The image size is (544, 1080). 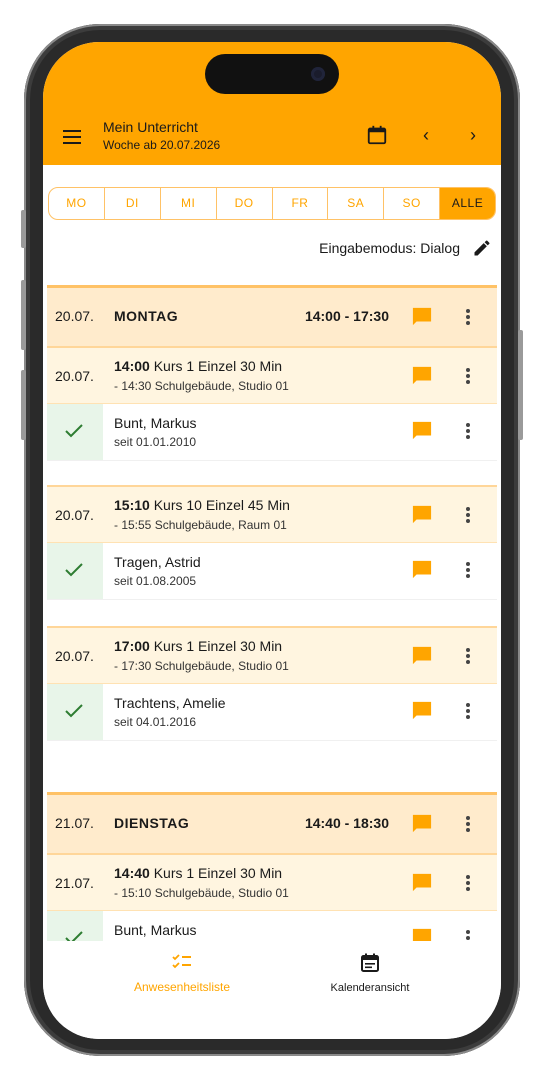 I want to click on checklist-icon, so click(x=181, y=961).